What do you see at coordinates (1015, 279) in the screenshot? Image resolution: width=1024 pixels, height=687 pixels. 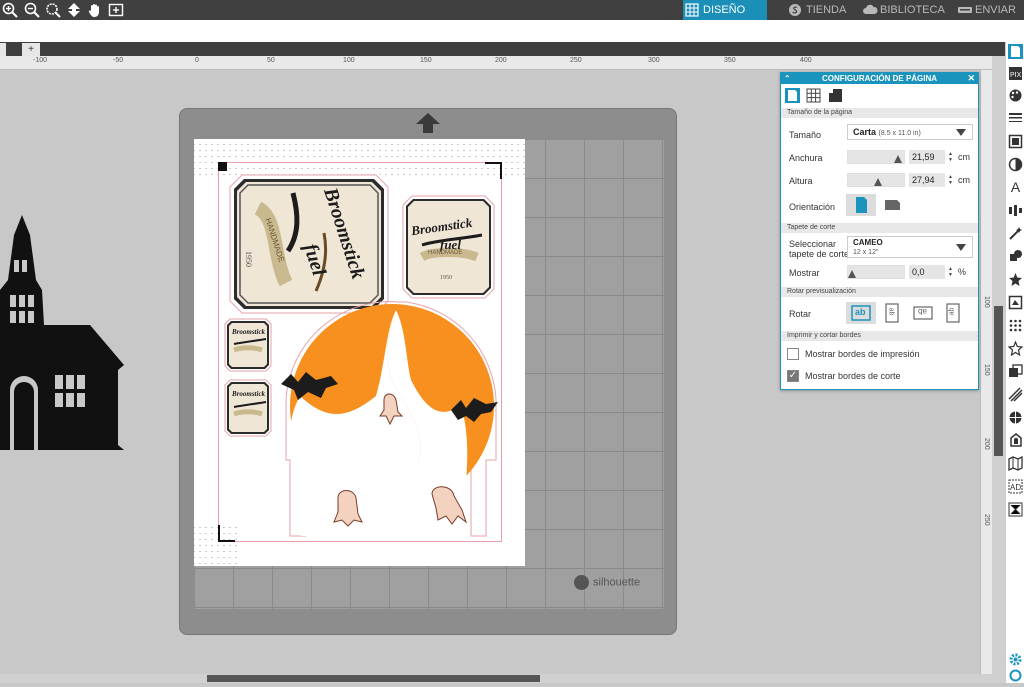 I see `star-shape-icon` at bounding box center [1015, 279].